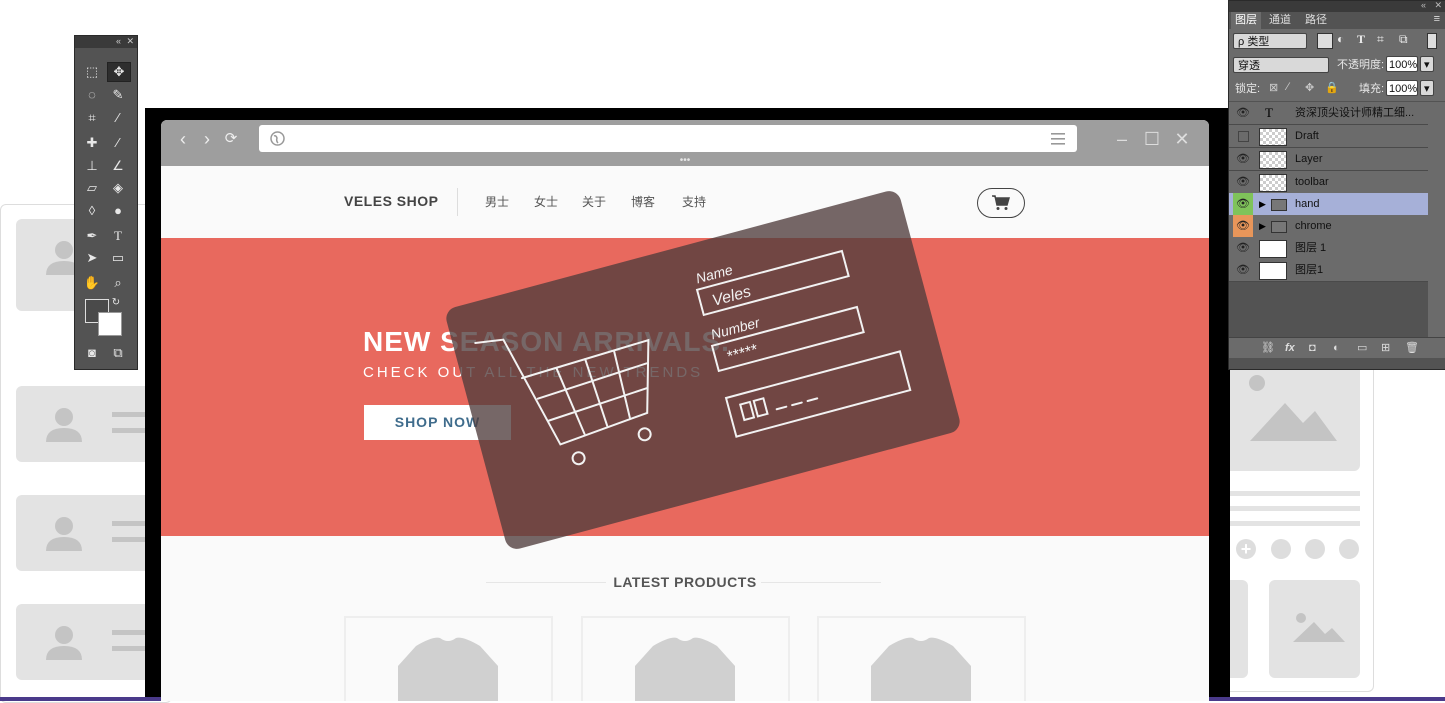 This screenshot has height=703, width=1445. I want to click on layer-row-draft: Draft, so click(1328, 136).